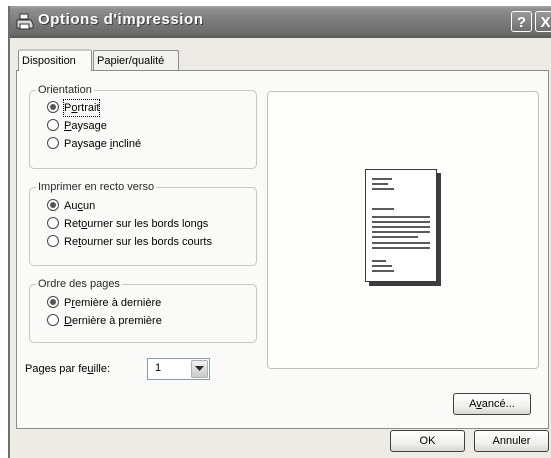 Image resolution: width=551 pixels, height=458 pixels. I want to click on duplex-group-title: Imprimer en recto verso, so click(96, 187).